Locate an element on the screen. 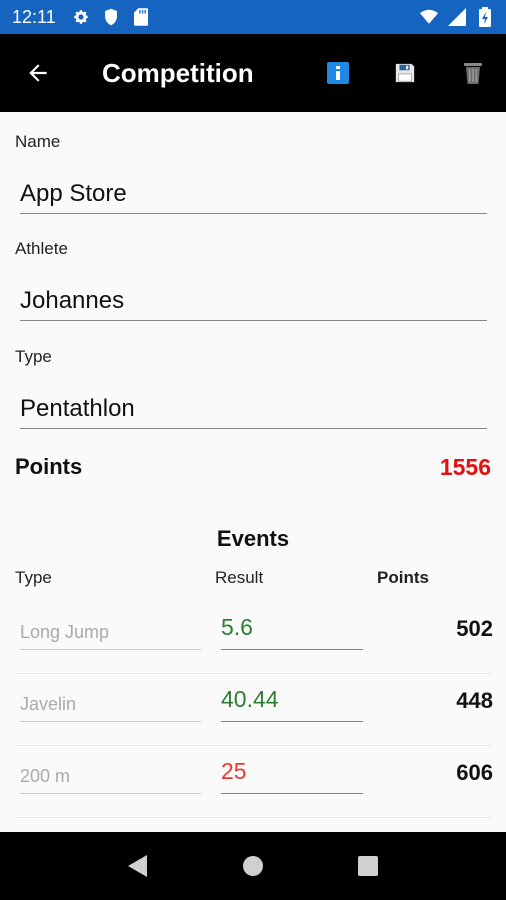  arrow-back-icon is located at coordinates (38, 73).